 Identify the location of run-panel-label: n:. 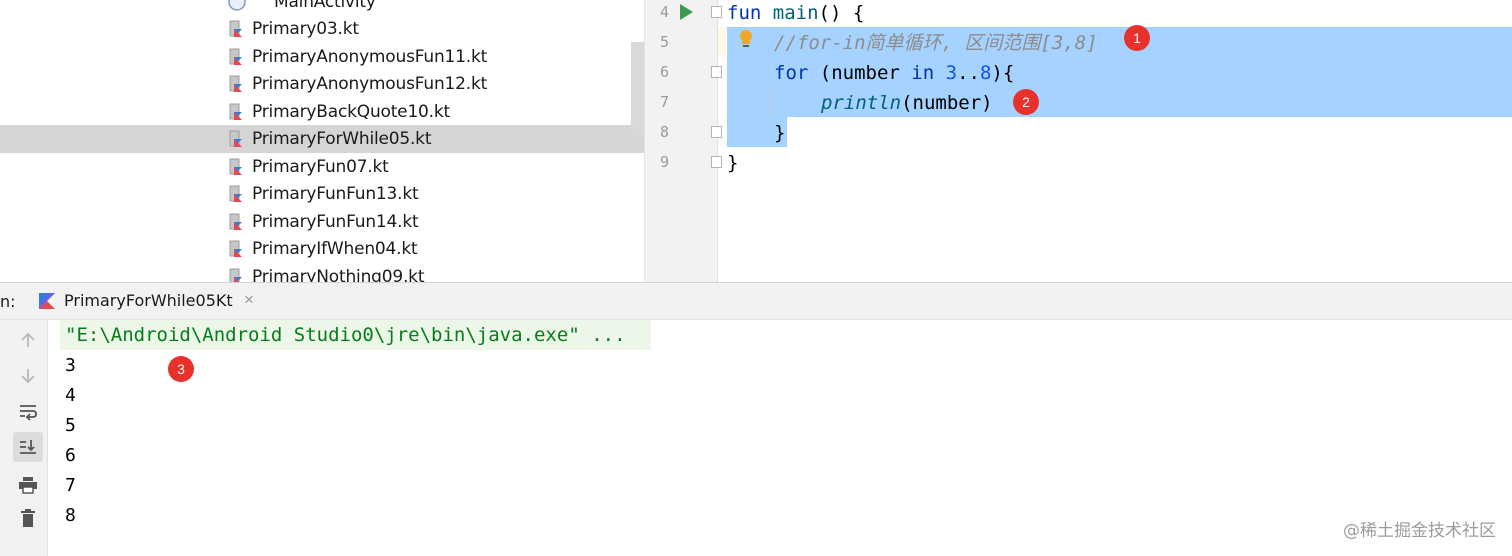
(8, 301).